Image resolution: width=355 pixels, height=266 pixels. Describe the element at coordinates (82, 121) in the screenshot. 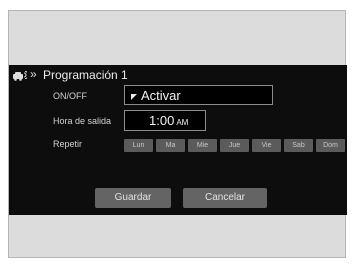

I see `departure-time-label: Hora de salida` at that location.